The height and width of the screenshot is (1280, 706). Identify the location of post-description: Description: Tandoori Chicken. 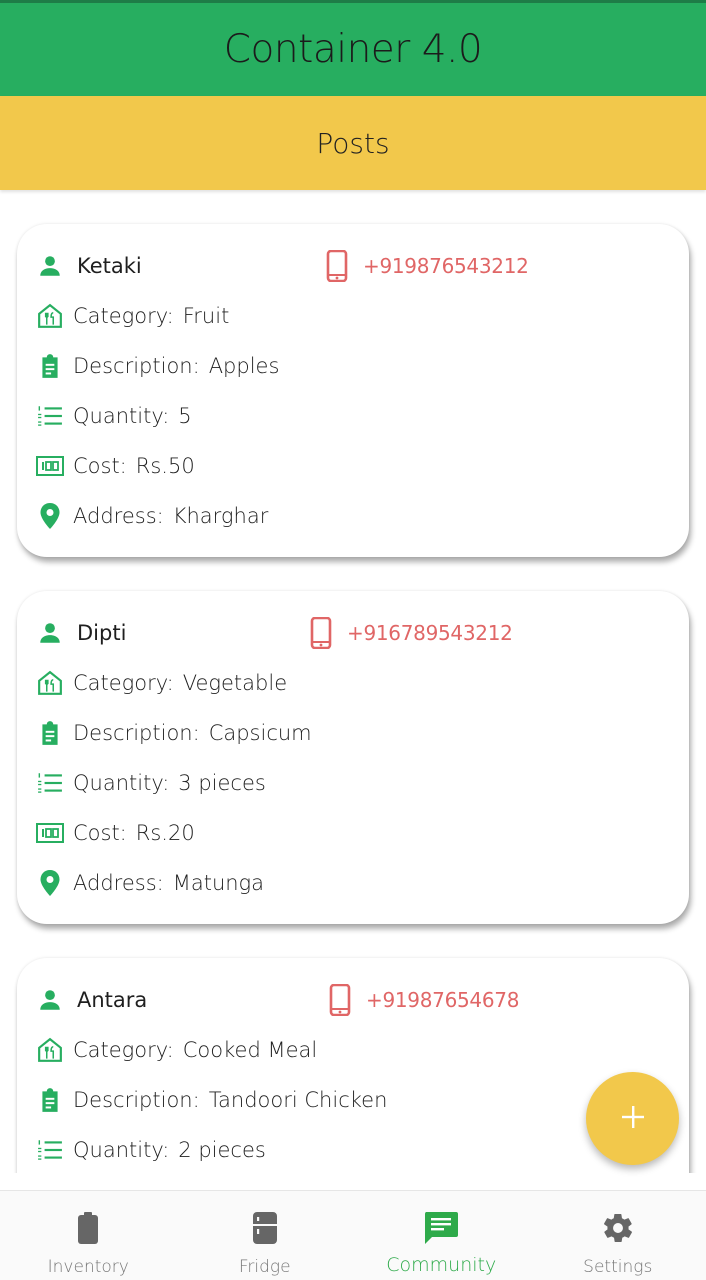
(211, 1100).